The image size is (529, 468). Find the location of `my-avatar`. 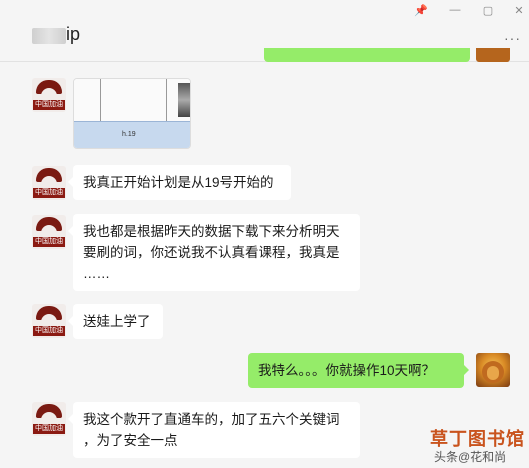

my-avatar is located at coordinates (493, 370).